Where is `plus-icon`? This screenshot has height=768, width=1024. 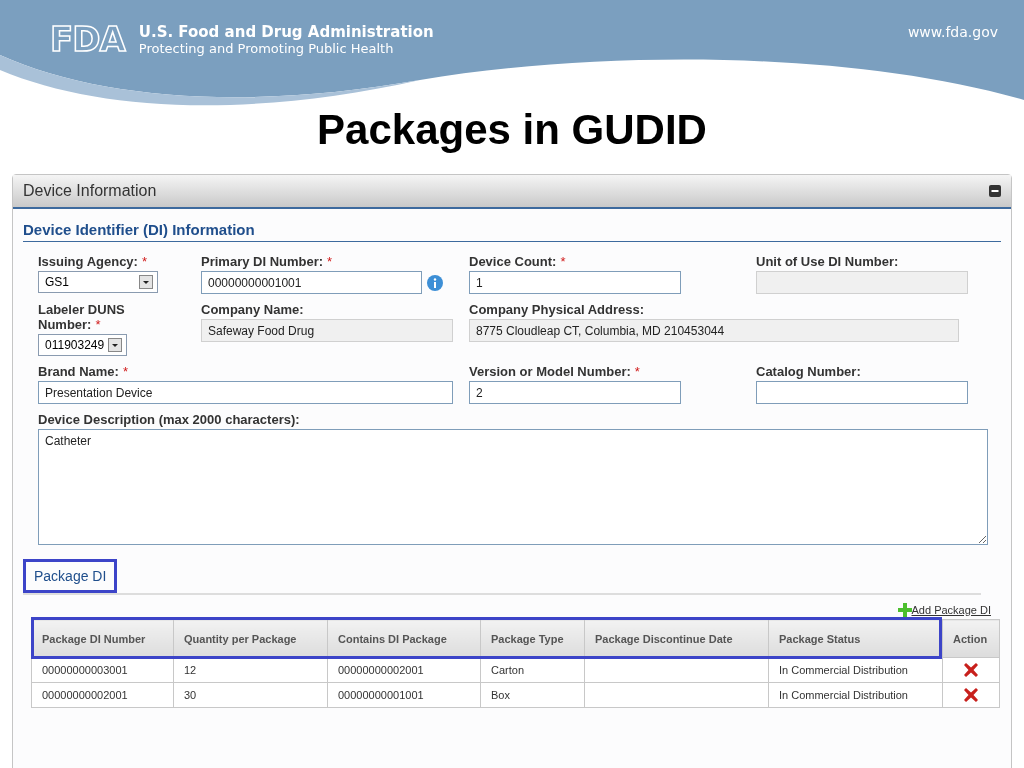
plus-icon is located at coordinates (904, 610).